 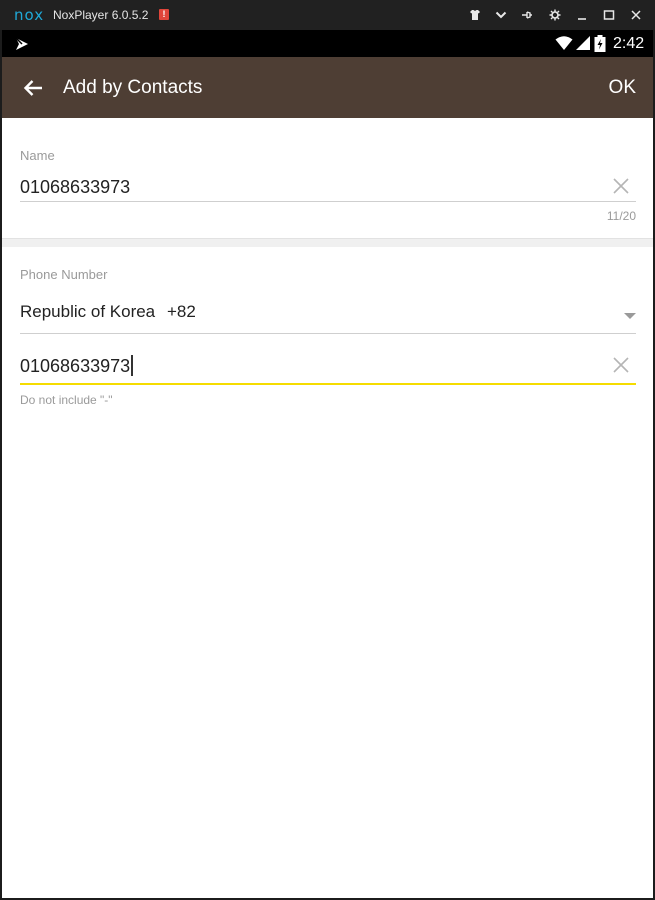 I want to click on phone-number-value: 01068633973, so click(x=75, y=366).